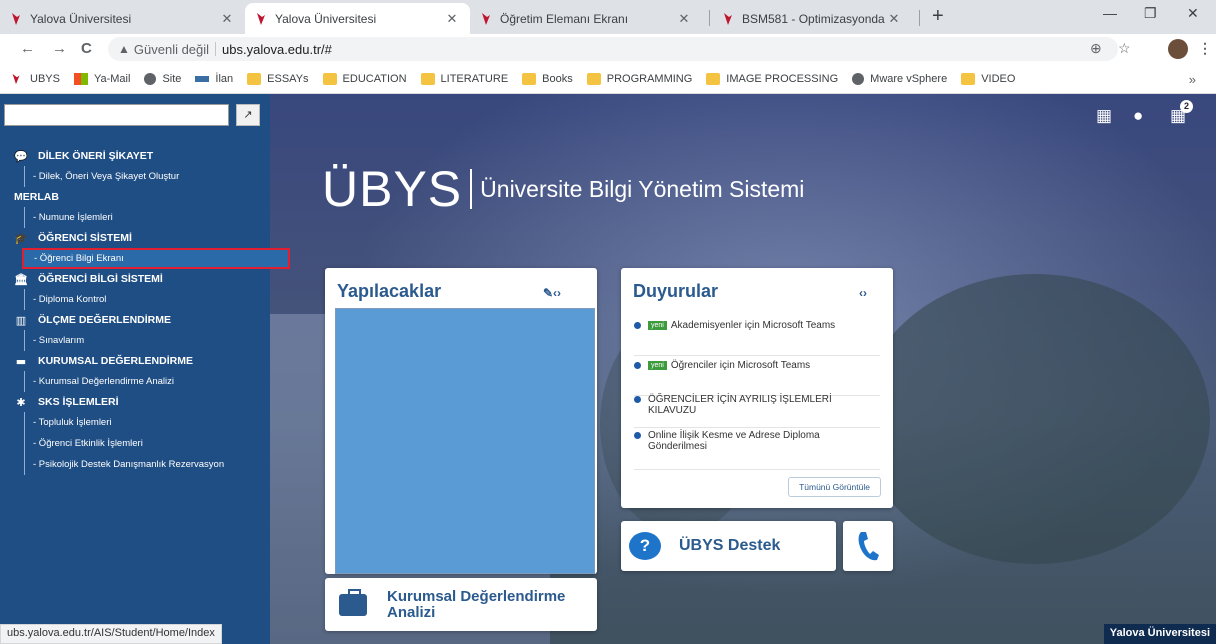 This screenshot has width=1216, height=644. I want to click on tab-4: BSM581 - Optimizasyonda İleri K ✕, so click(812, 18).